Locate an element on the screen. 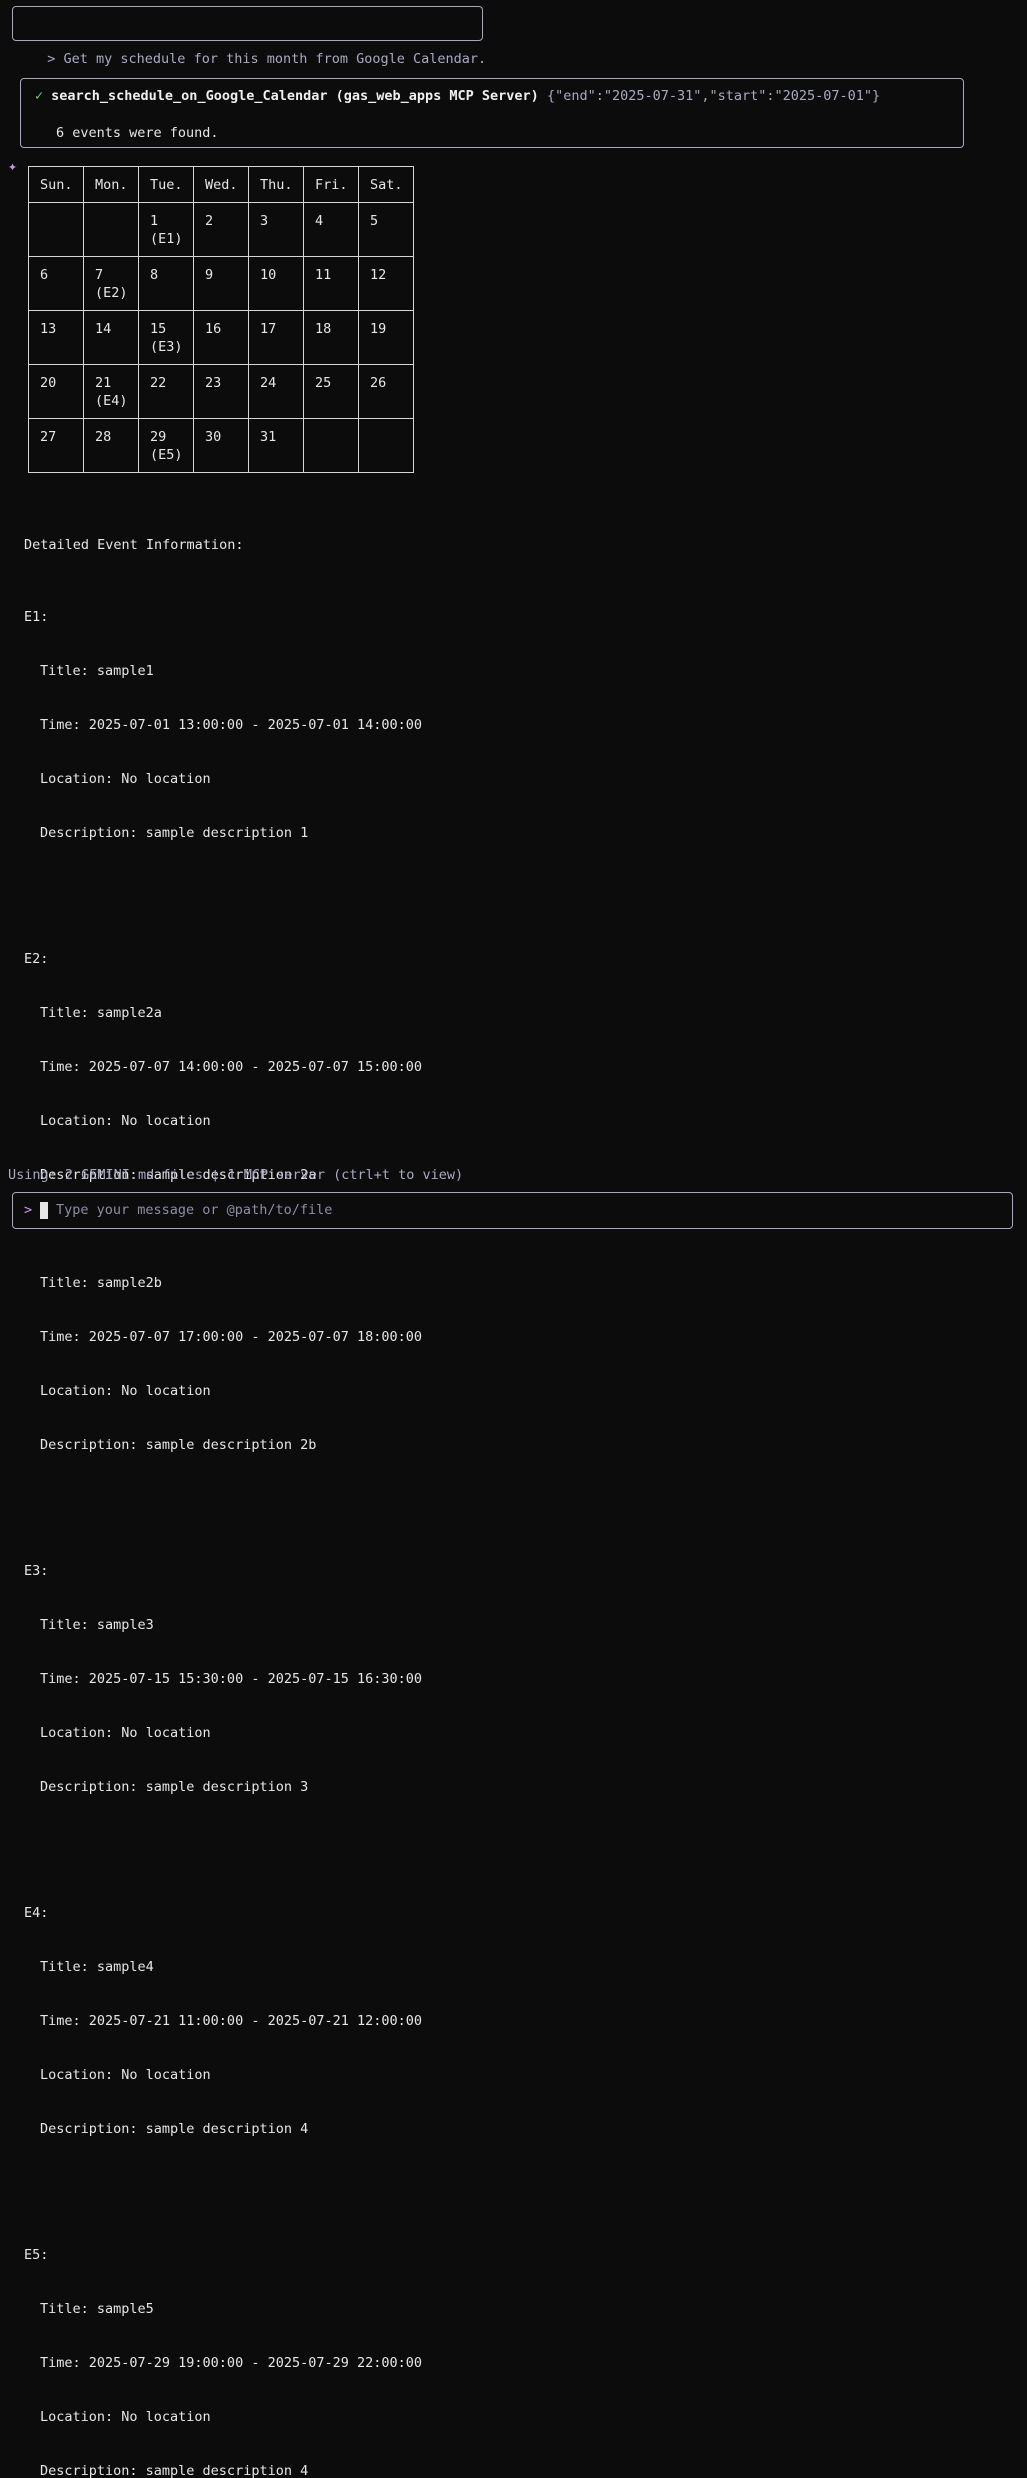  calendar-day-cell: 4 is located at coordinates (331, 229).